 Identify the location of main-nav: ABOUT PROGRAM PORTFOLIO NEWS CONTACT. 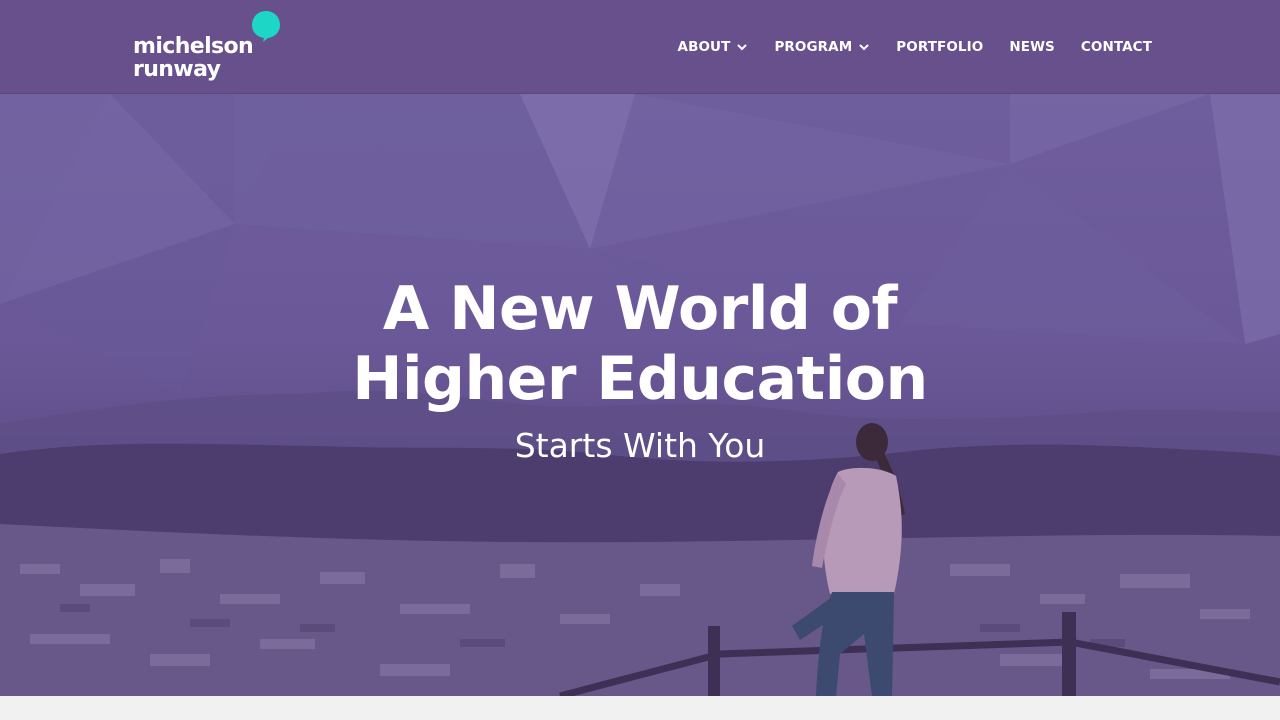
(915, 47).